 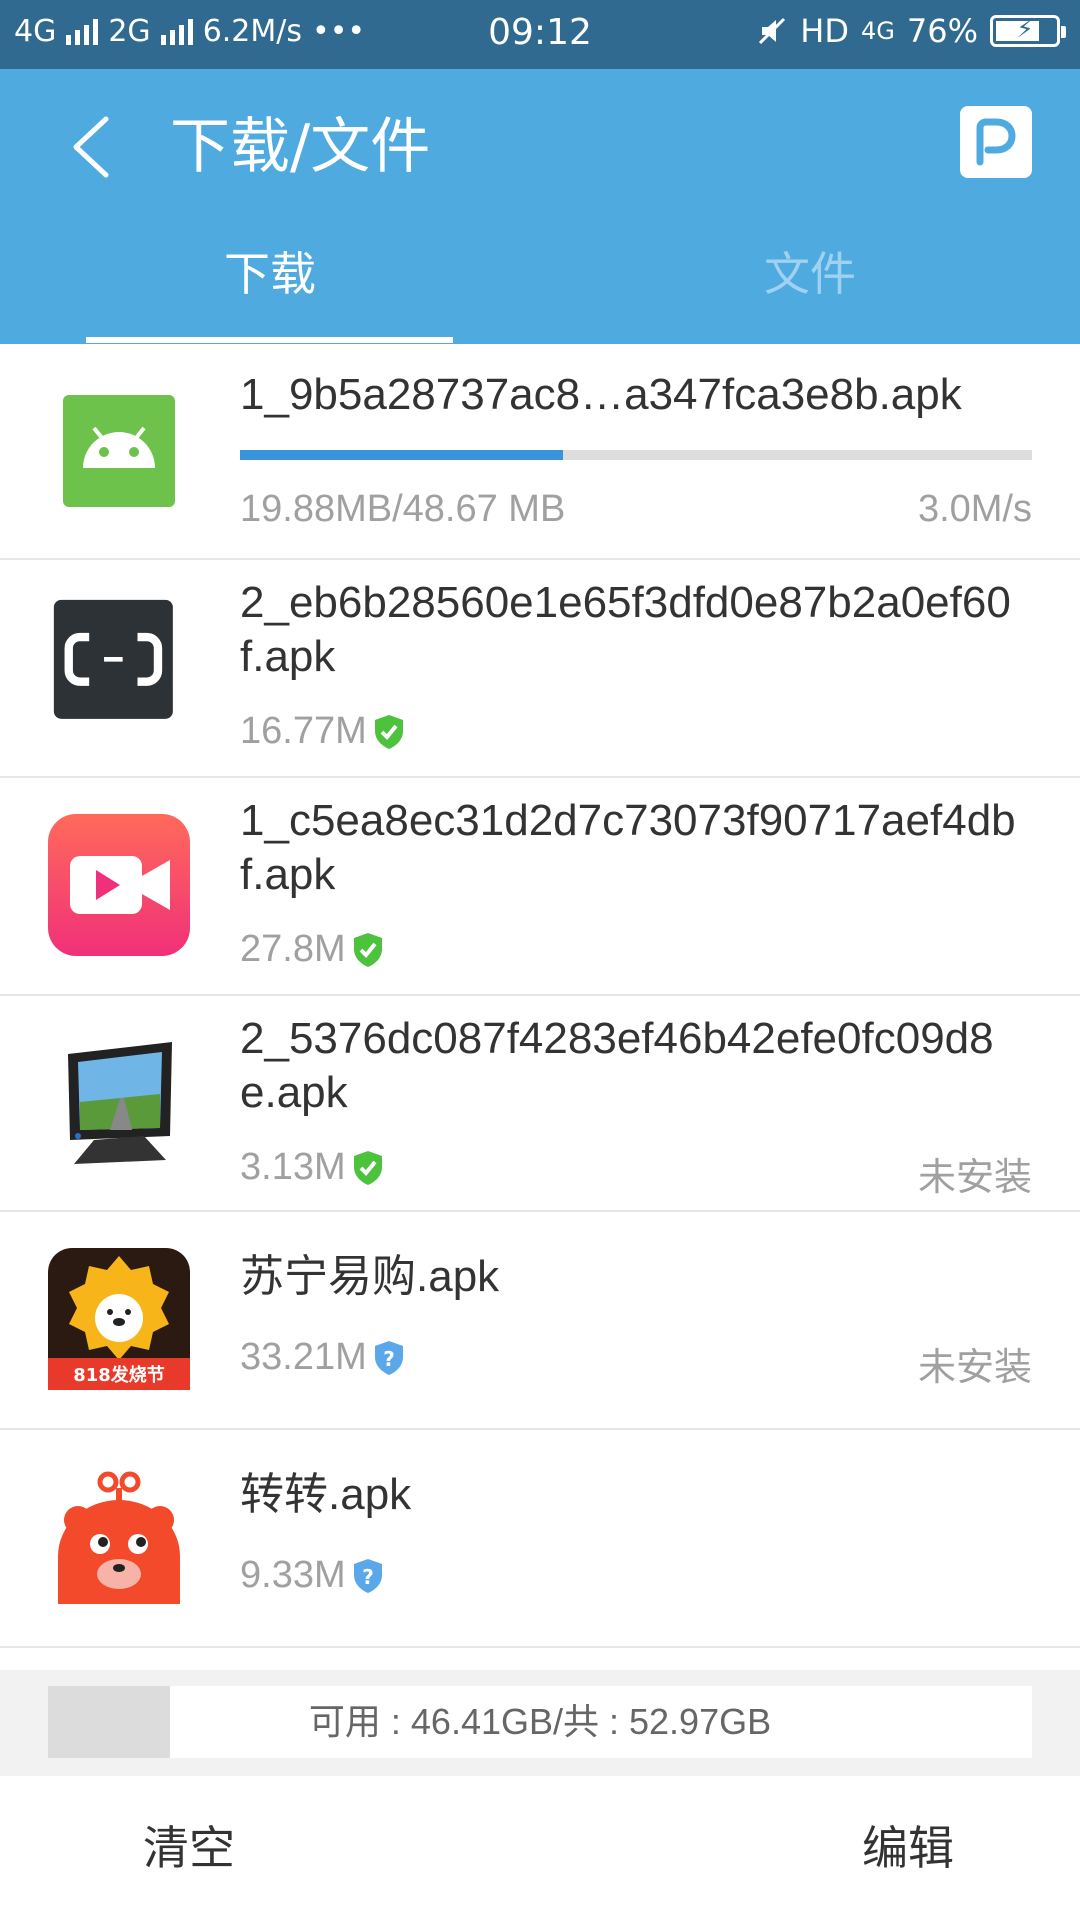 What do you see at coordinates (370, 1276) in the screenshot?
I see `file-name: 苏宁易购.apk` at bounding box center [370, 1276].